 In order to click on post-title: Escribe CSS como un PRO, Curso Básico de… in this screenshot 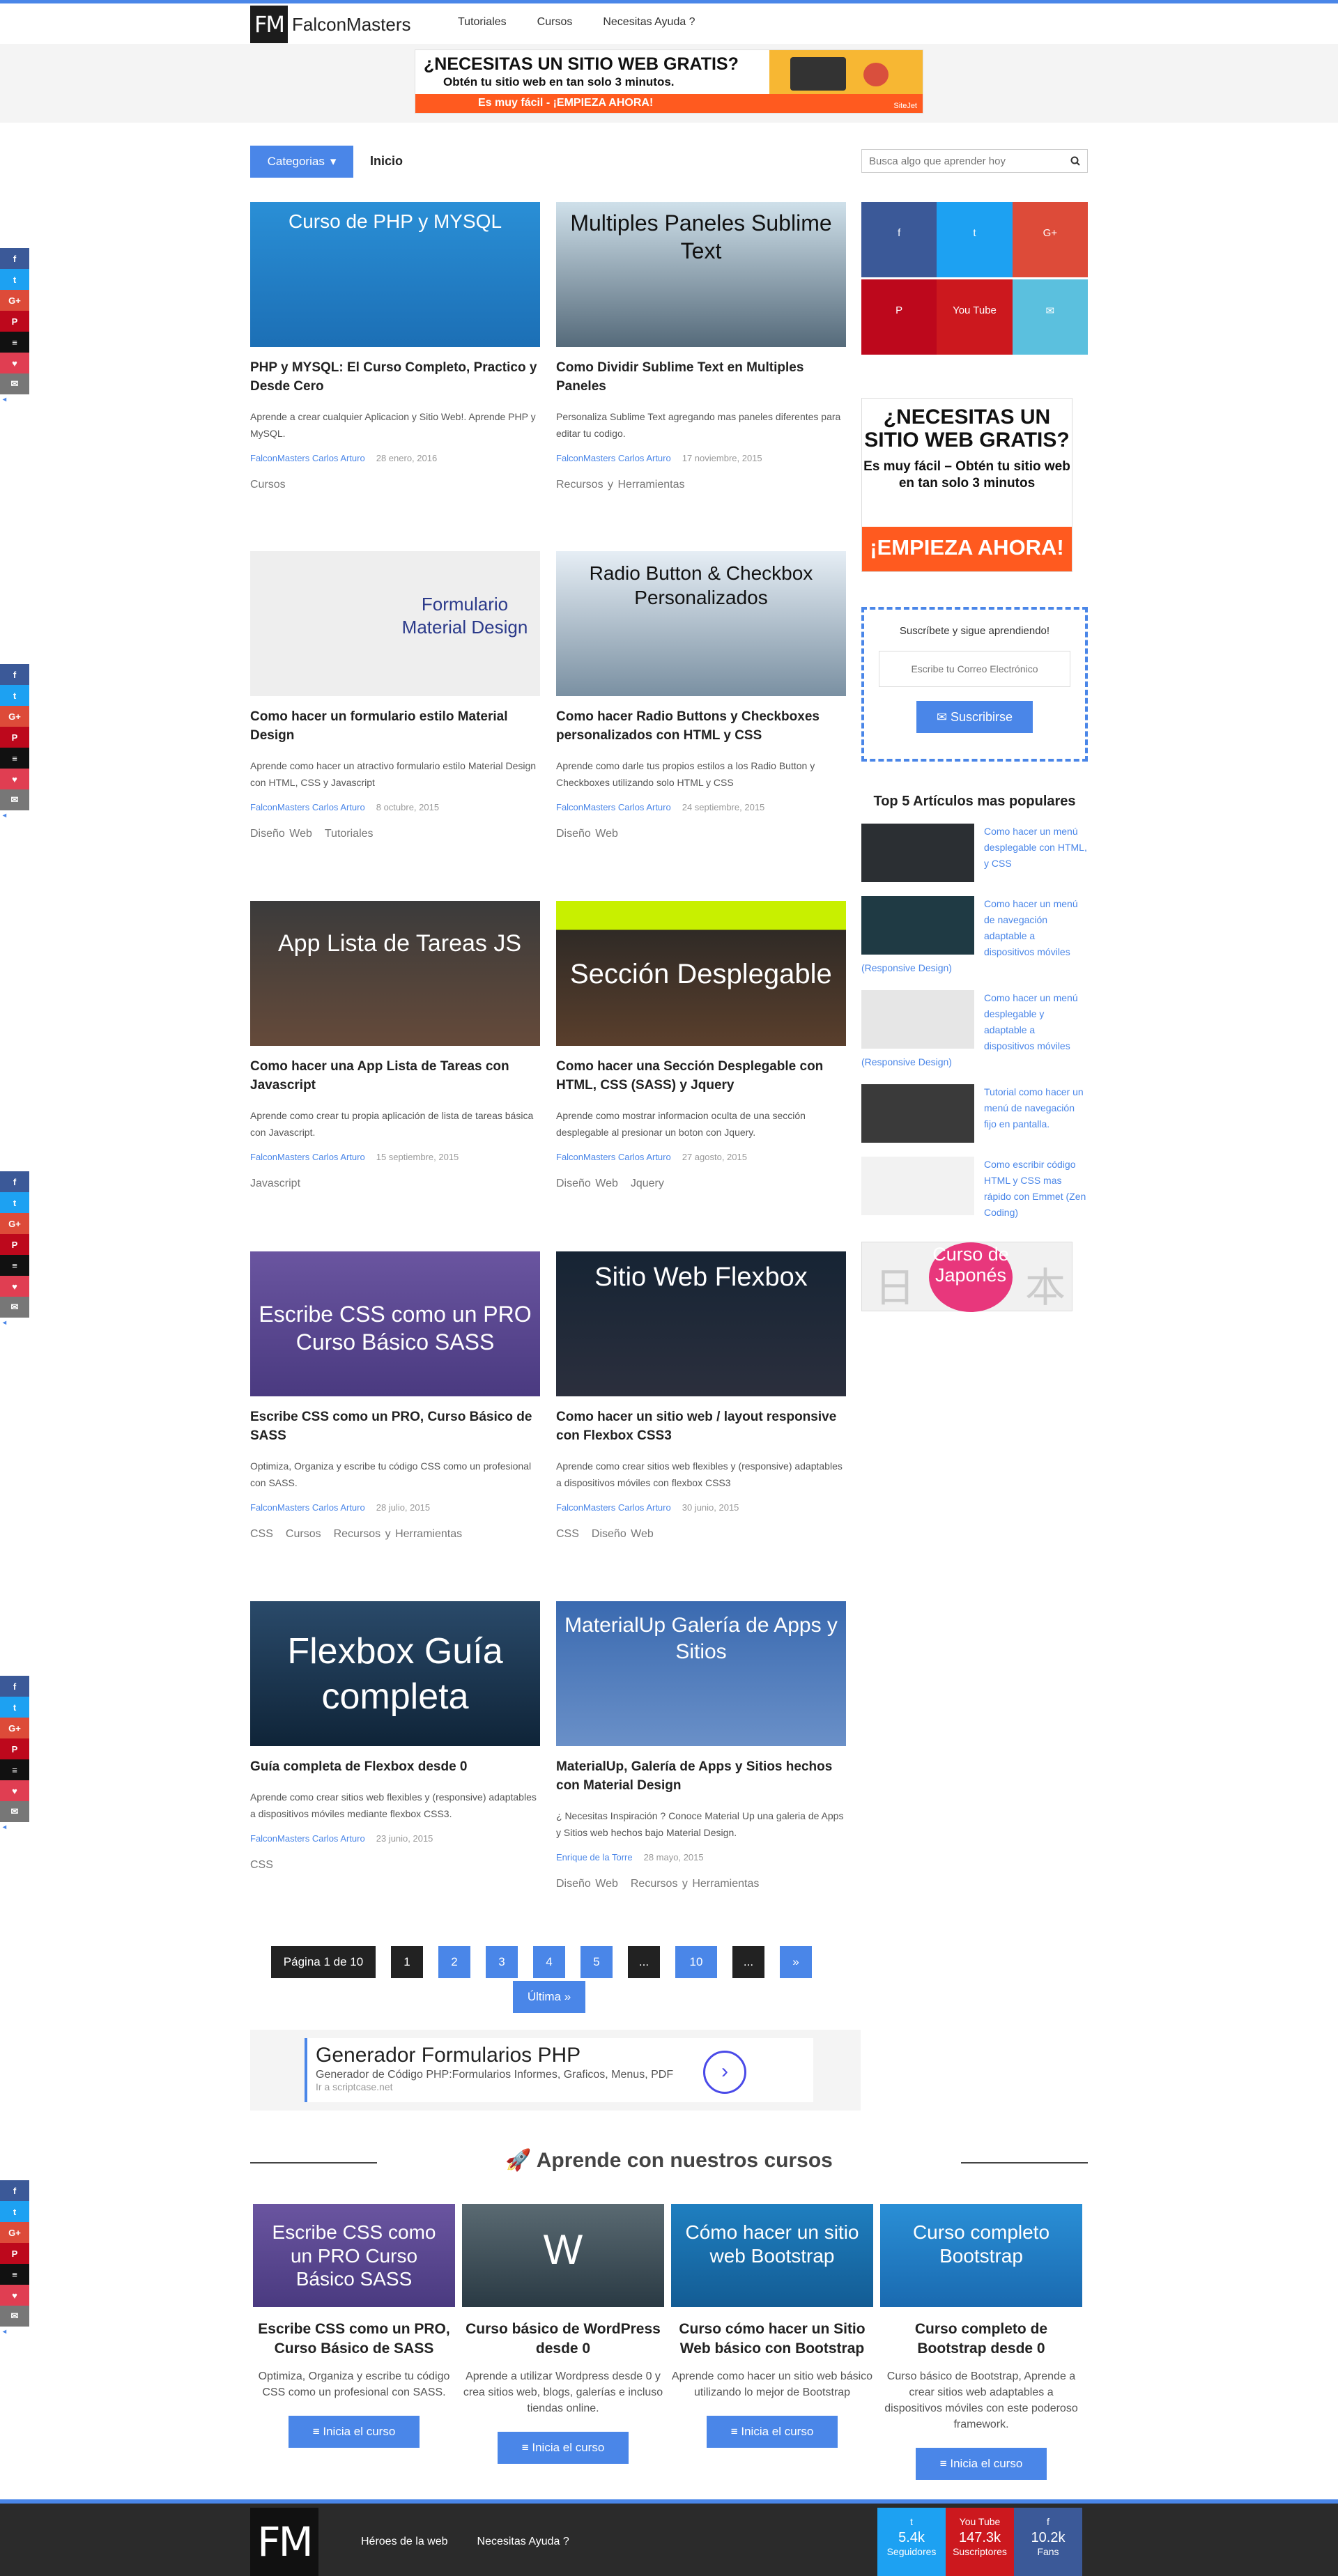, I will do `click(395, 1426)`.